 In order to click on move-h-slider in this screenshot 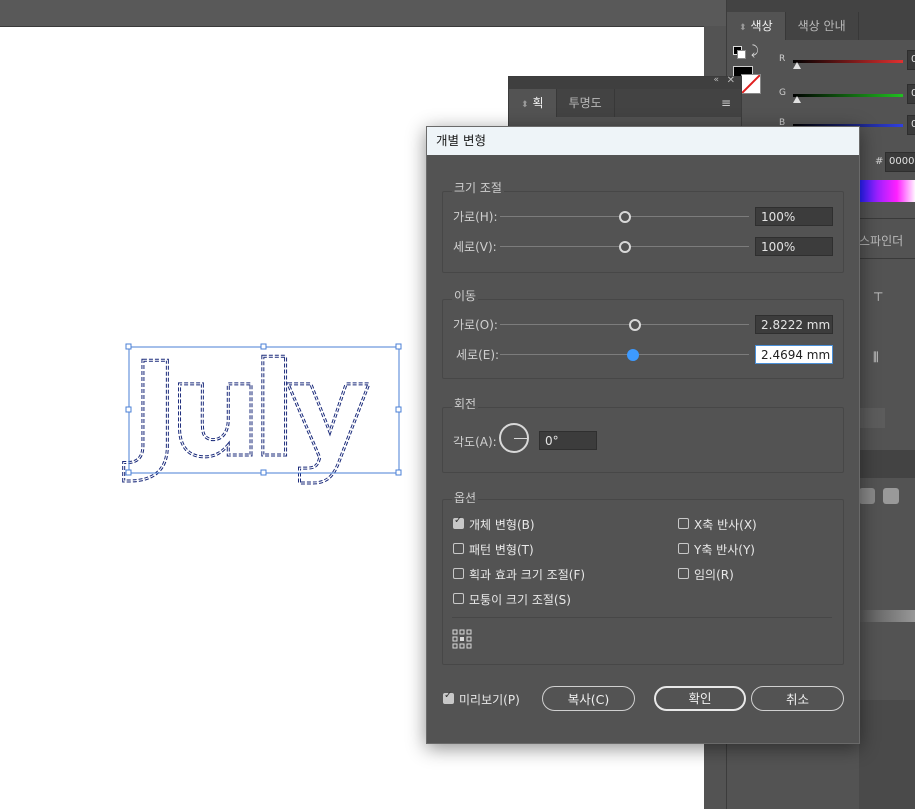, I will do `click(624, 324)`.